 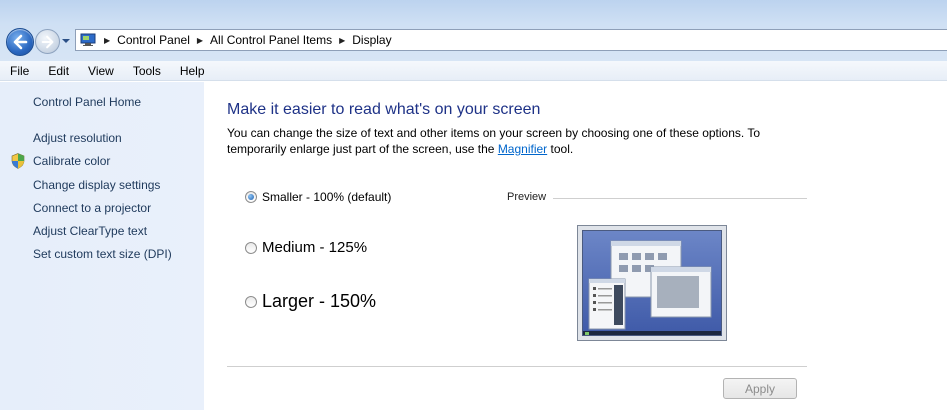 I want to click on preview-label: Preview, so click(x=527, y=197).